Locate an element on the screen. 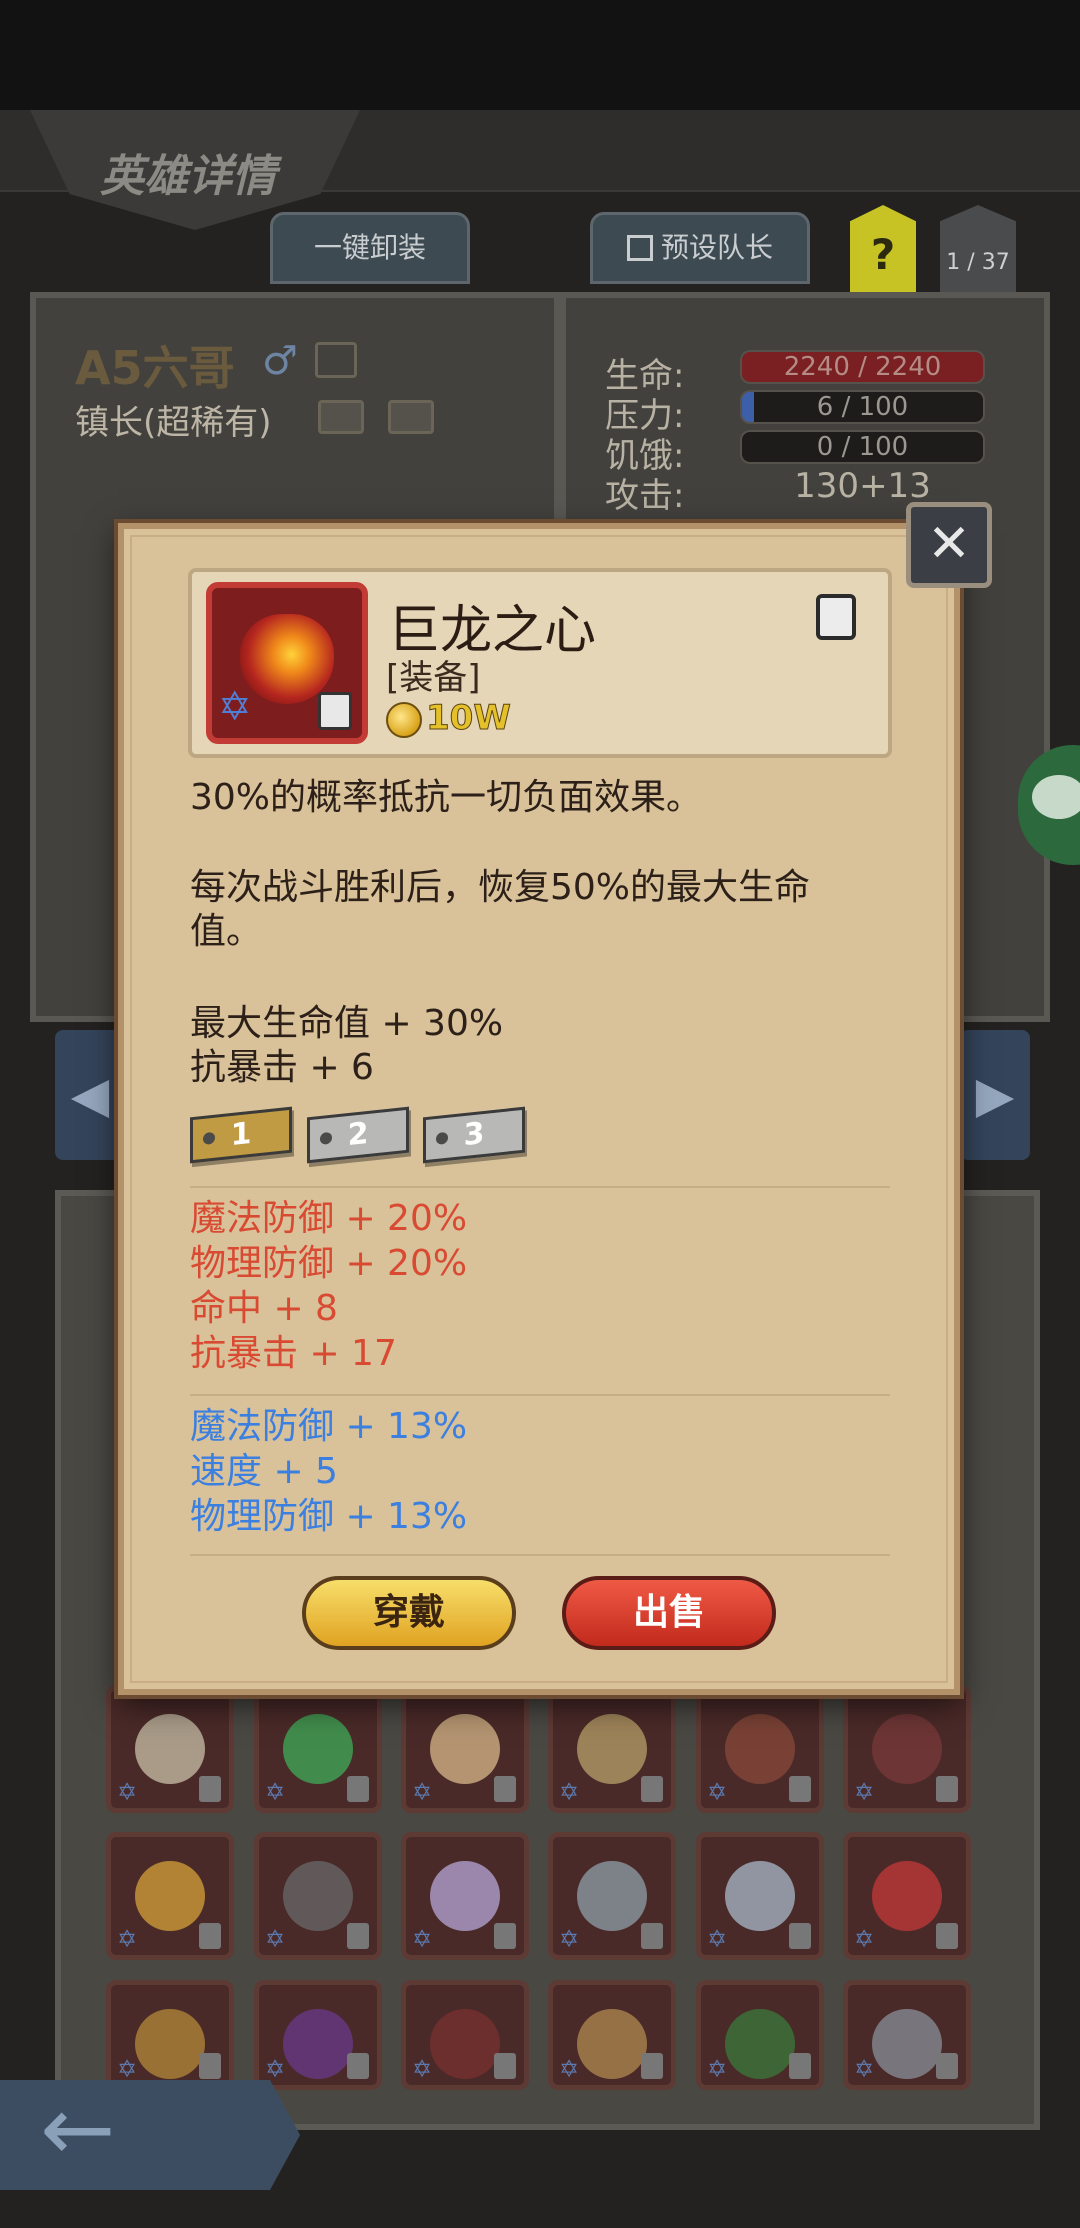 This screenshot has width=1080, height=2228. status-bar is located at coordinates (540, 55).